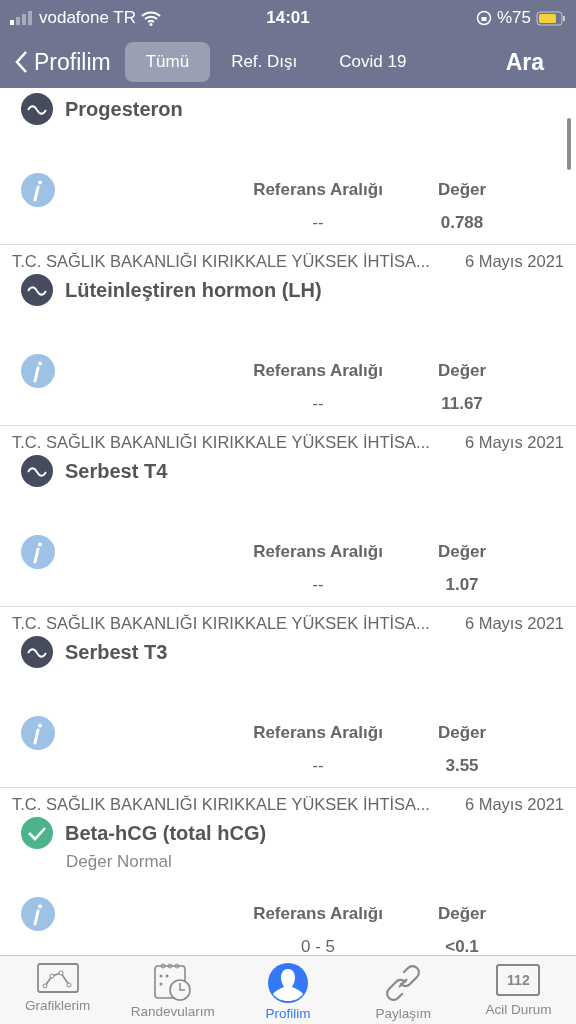  What do you see at coordinates (37, 833) in the screenshot?
I see `check-icon` at bounding box center [37, 833].